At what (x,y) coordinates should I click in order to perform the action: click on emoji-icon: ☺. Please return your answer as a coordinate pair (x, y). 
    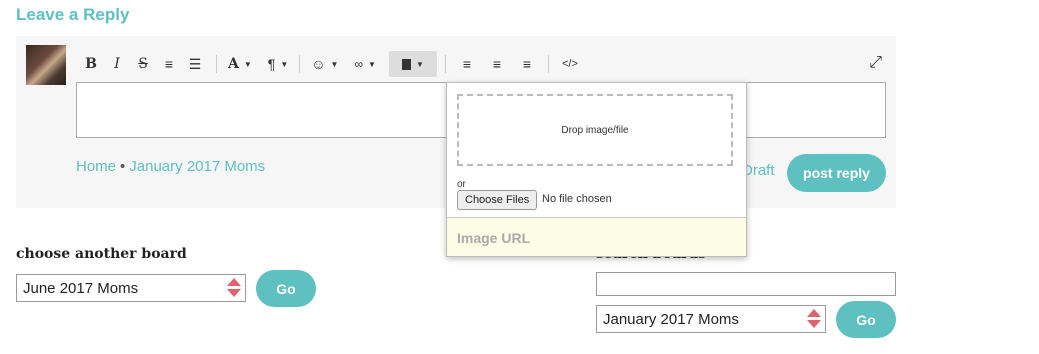
    Looking at the image, I should click on (318, 64).